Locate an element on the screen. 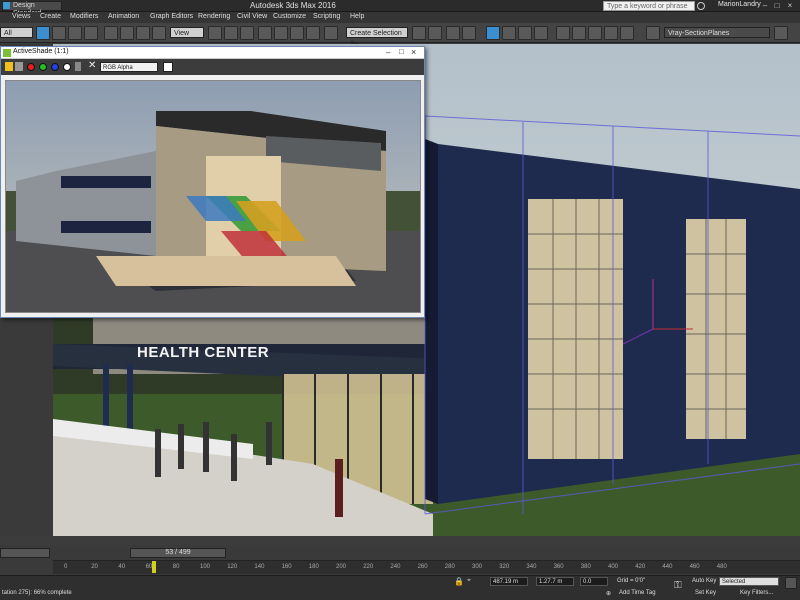  z-coordinate-field: 0.0 is located at coordinates (594, 581).